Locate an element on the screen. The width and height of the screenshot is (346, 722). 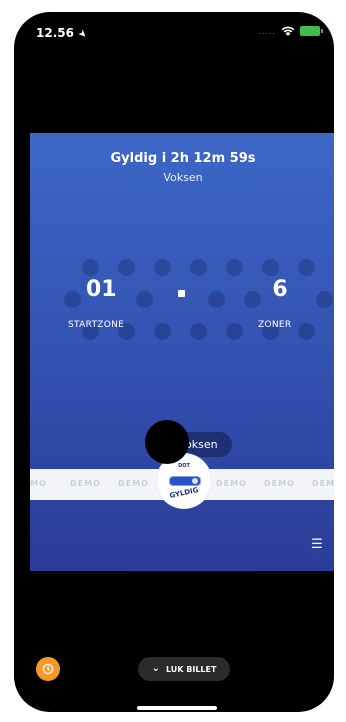
menu-icon: ☰ is located at coordinates (317, 544).